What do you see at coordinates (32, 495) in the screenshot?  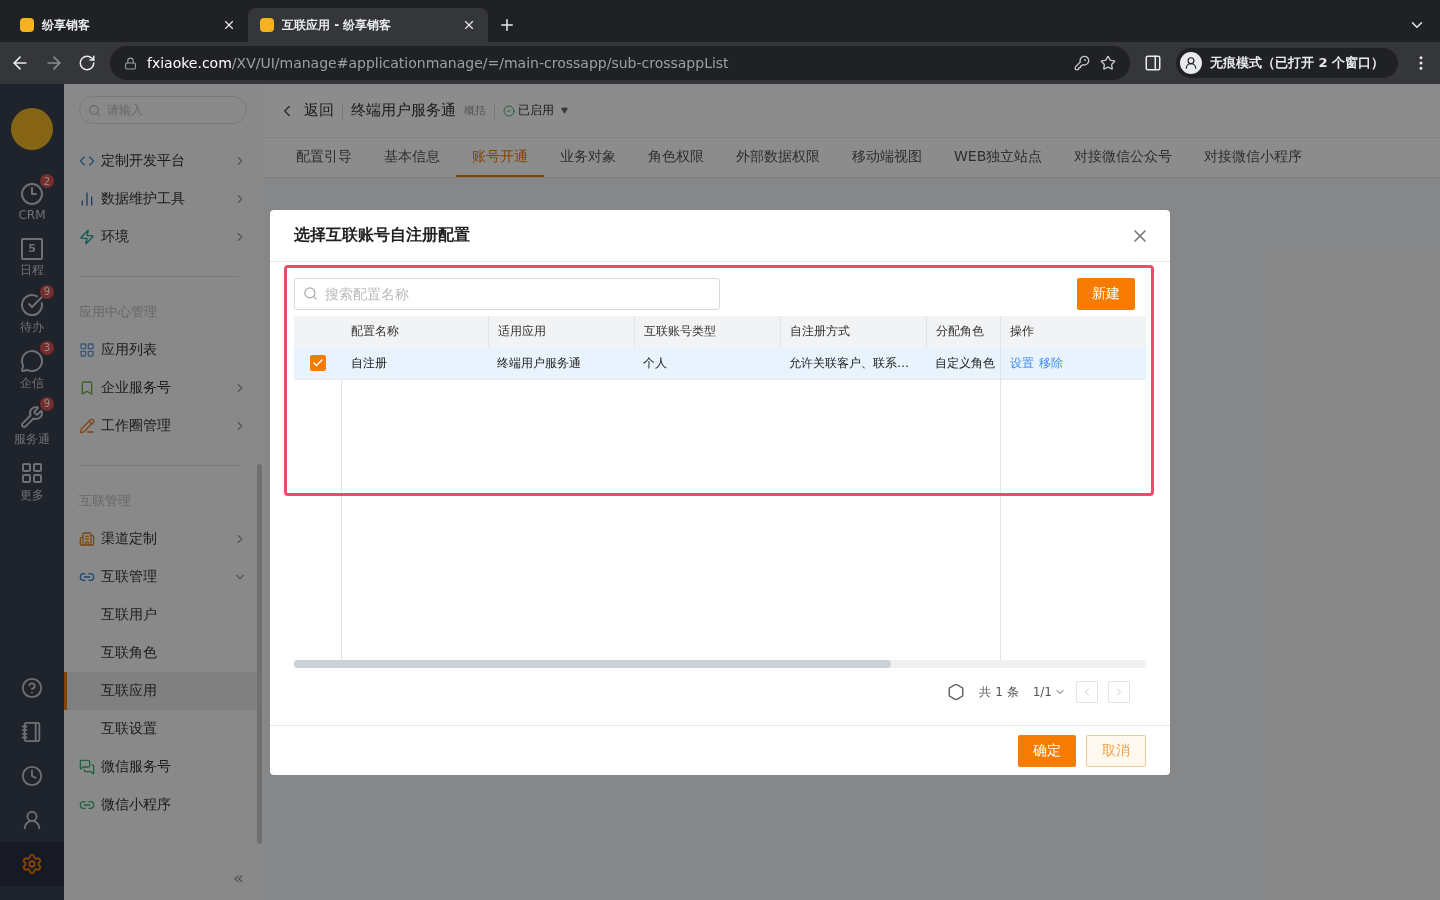 I see `nav-label: 更多` at bounding box center [32, 495].